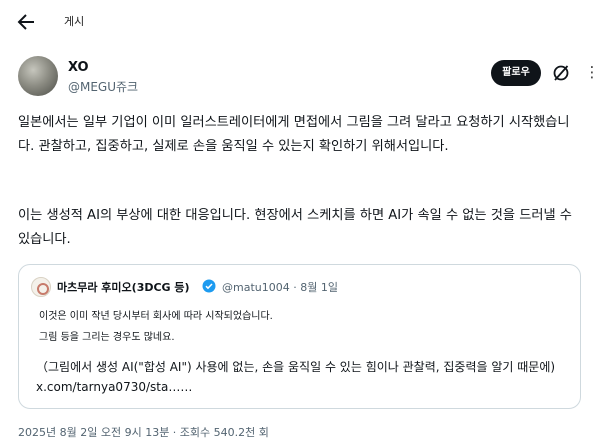 The height and width of the screenshot is (445, 600). What do you see at coordinates (26, 22) in the screenshot?
I see `back-arrow-icon` at bounding box center [26, 22].